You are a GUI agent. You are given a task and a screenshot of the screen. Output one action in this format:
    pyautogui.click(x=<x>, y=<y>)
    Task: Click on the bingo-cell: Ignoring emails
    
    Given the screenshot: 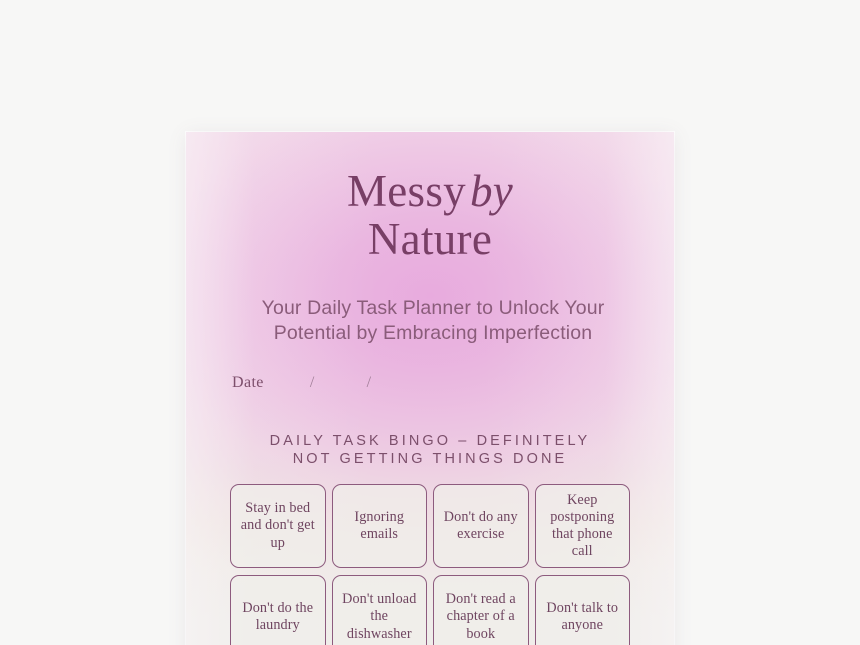 What is the action you would take?
    pyautogui.click(x=379, y=526)
    